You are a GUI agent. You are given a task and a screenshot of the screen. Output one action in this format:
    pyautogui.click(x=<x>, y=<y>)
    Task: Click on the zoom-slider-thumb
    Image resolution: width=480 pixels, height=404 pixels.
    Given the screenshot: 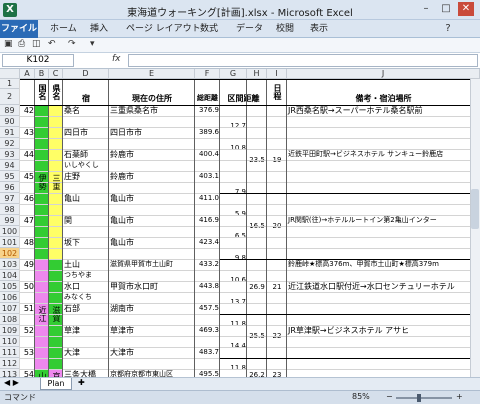 What is the action you would take?
    pyautogui.click(x=419, y=398)
    